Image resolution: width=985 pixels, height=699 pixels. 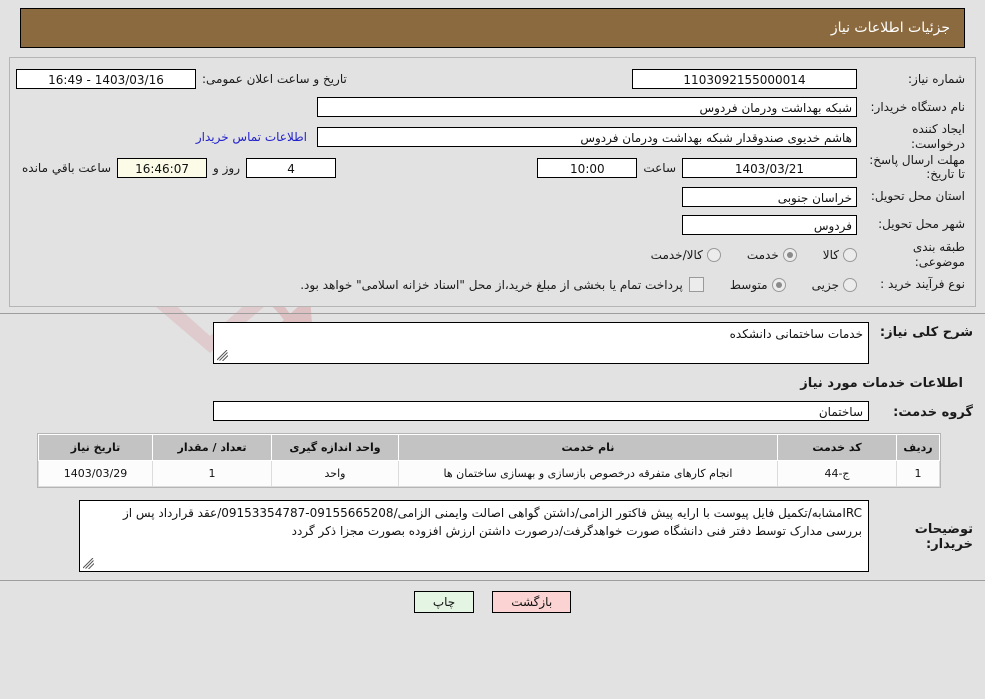 What do you see at coordinates (490, 255) in the screenshot?
I see `row-category: طبقه بندی موضوعی: کالا خدمت کالا/خدمت` at bounding box center [490, 255].